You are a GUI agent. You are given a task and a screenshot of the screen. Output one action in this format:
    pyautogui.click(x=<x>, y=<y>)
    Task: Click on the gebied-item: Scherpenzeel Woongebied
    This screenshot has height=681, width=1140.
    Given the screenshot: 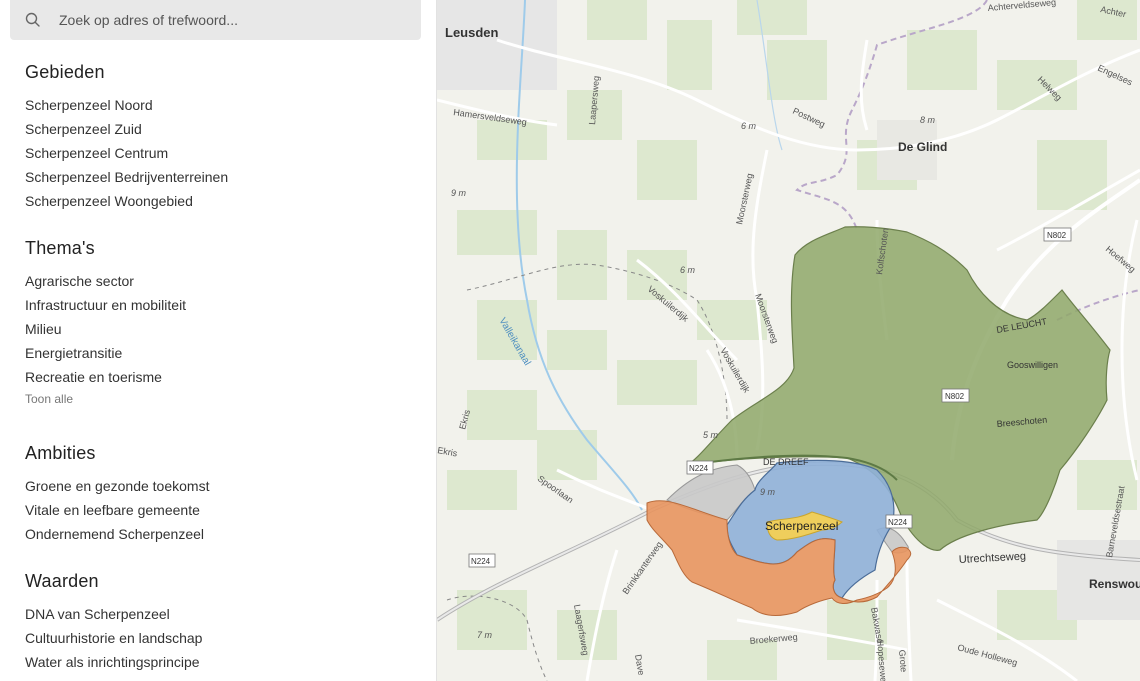 What is the action you would take?
    pyautogui.click(x=220, y=201)
    